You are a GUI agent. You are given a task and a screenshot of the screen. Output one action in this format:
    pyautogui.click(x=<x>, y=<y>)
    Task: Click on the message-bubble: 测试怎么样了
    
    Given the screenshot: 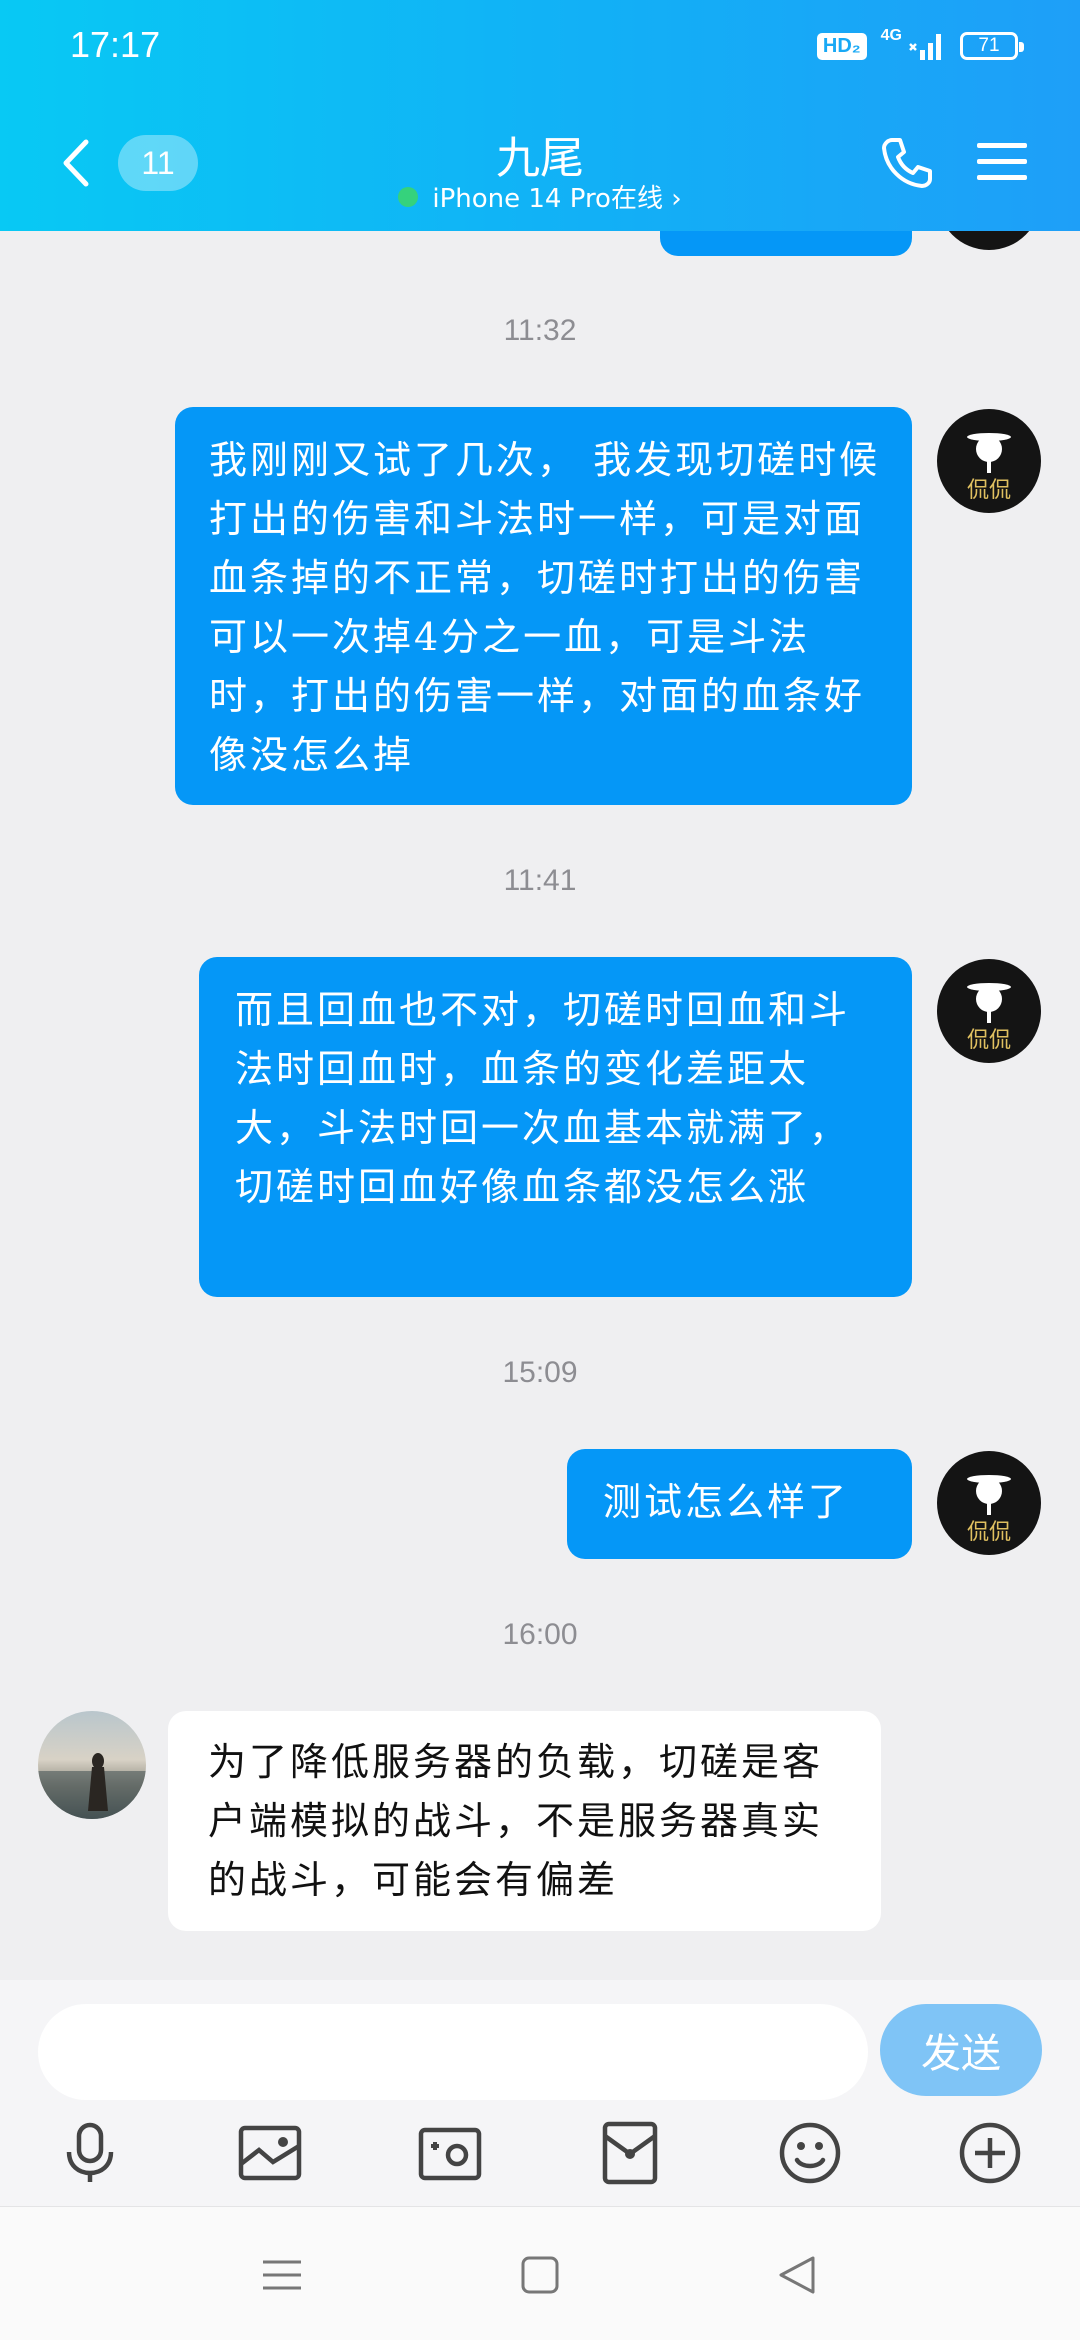 What is the action you would take?
    pyautogui.click(x=739, y=1504)
    